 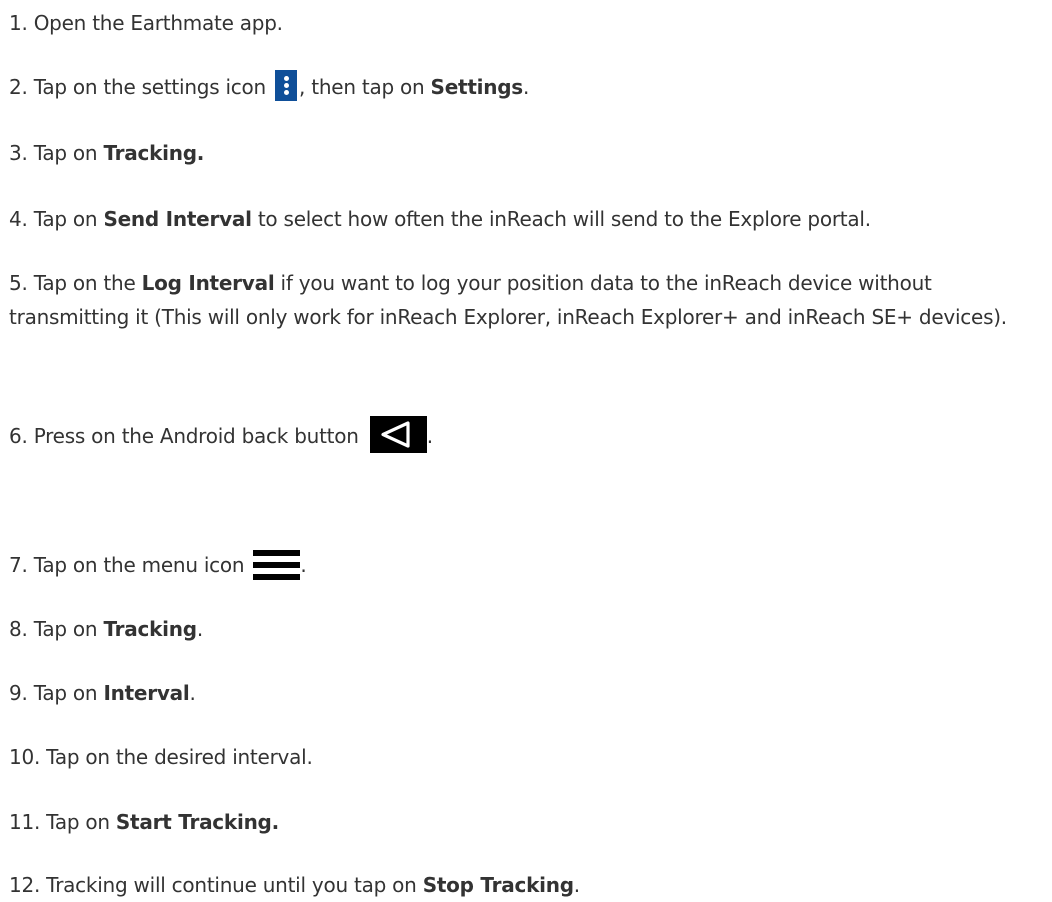 I want to click on hamburger-menu-icon, so click(x=277, y=565).